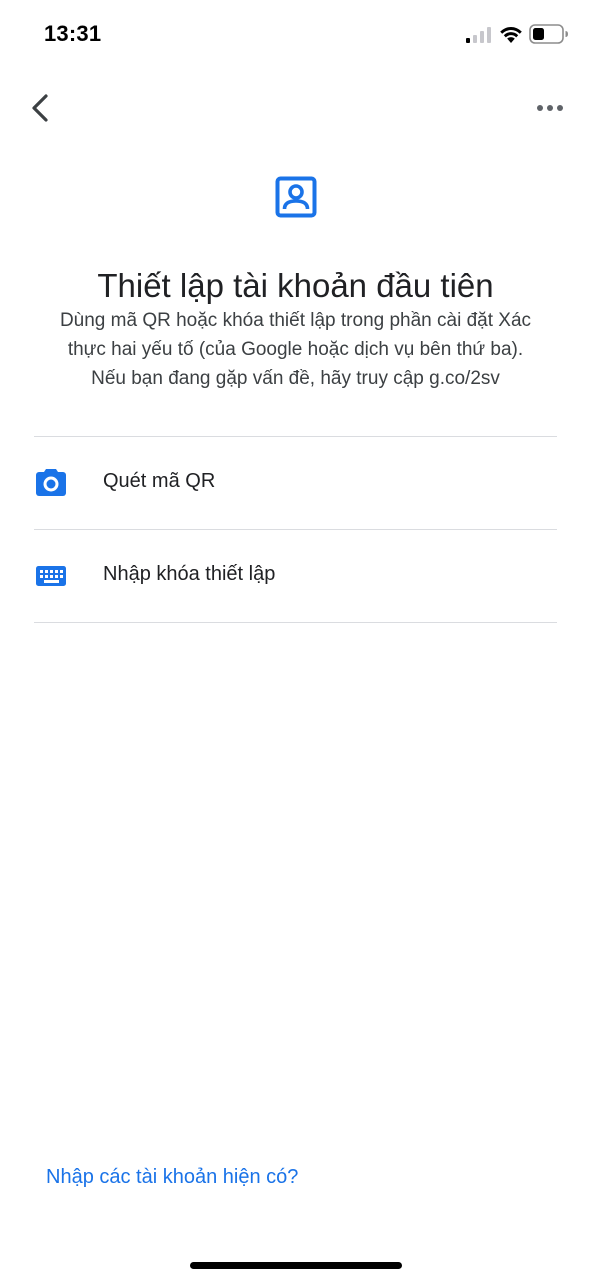 This screenshot has width=591, height=1280. Describe the element at coordinates (159, 481) in the screenshot. I see `scan-qr-label: Quét mã QR` at that location.